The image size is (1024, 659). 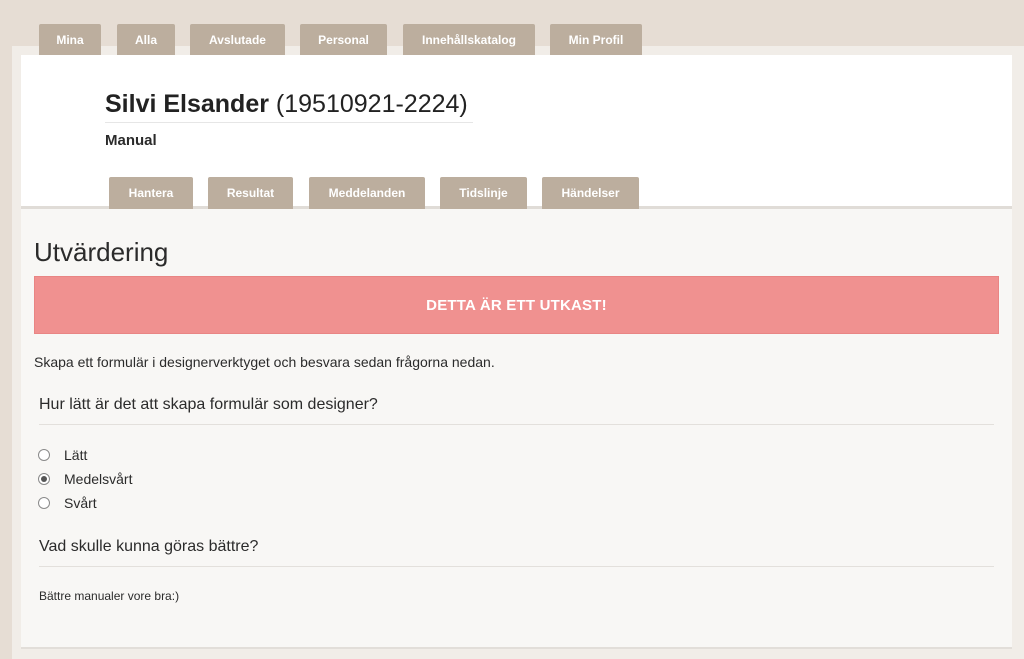 I want to click on radio-option-medelsvart: Medelsvårt, so click(x=85, y=479).